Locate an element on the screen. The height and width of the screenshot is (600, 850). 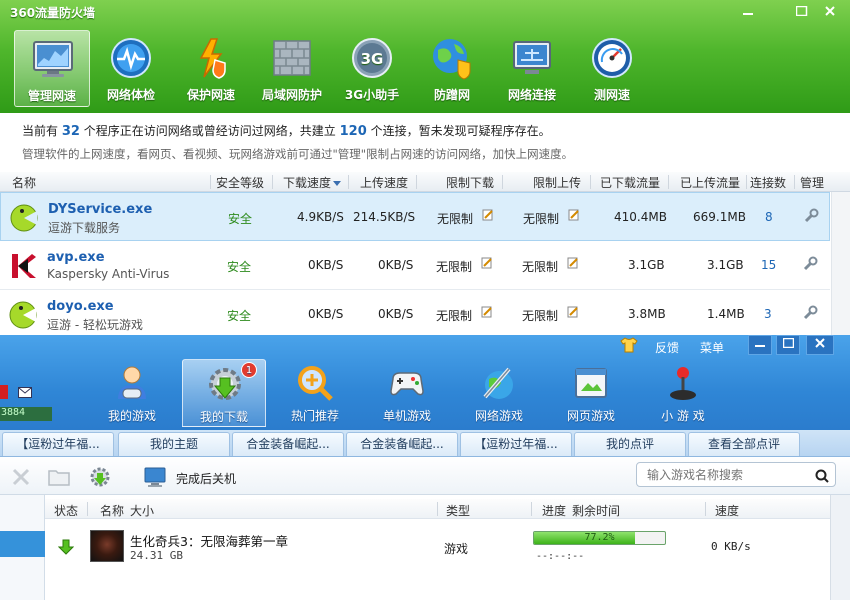
monitor-shutdown-icon is located at coordinates (155, 477).